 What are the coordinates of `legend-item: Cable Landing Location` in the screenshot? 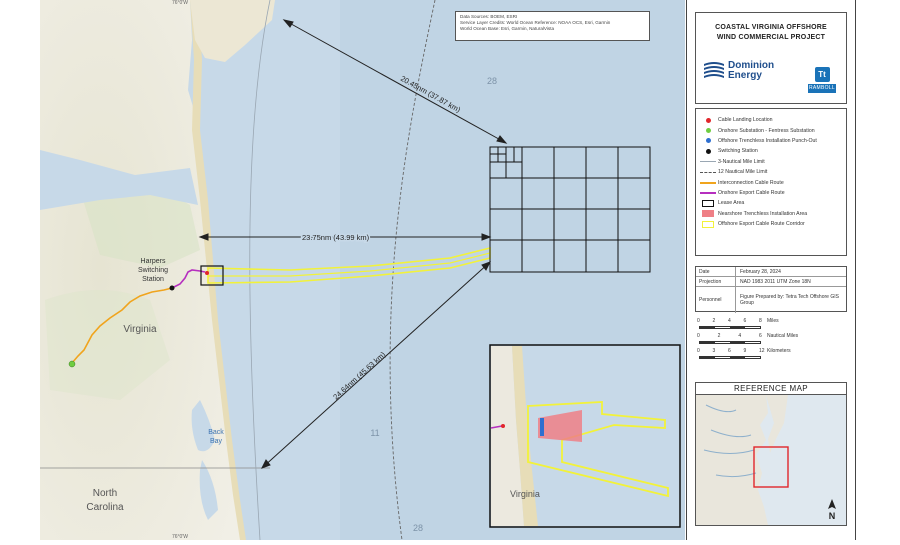 It's located at (772, 120).